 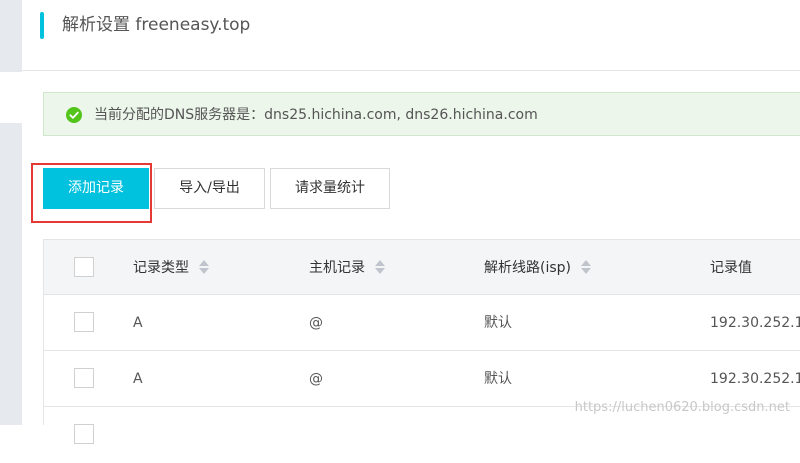 What do you see at coordinates (11, 36) in the screenshot?
I see `rail-top-block` at bounding box center [11, 36].